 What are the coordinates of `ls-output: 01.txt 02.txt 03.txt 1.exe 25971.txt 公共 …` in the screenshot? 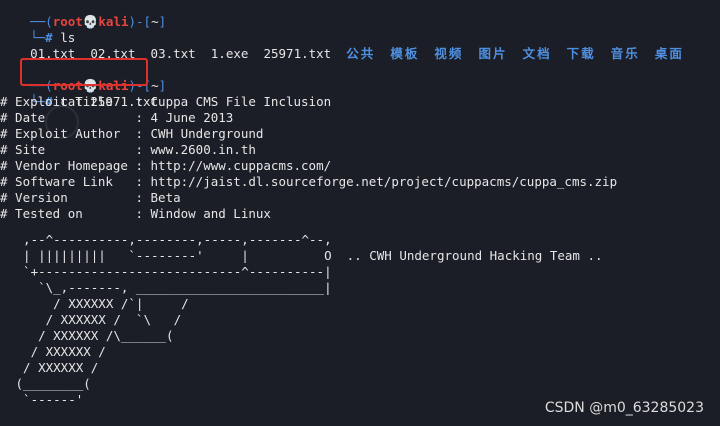 It's located at (342, 45).